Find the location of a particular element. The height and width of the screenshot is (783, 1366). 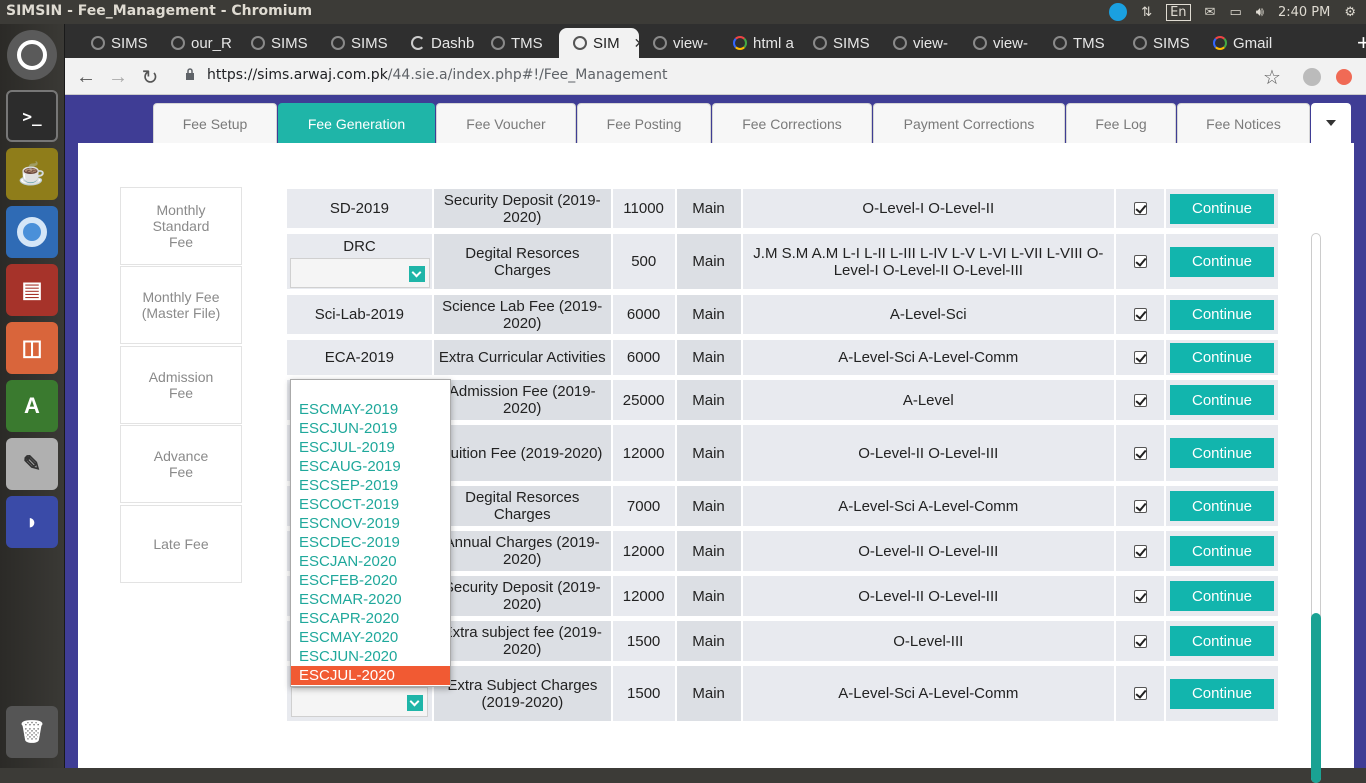

dropdown-option: ESCAUG-2019 is located at coordinates (370, 466).